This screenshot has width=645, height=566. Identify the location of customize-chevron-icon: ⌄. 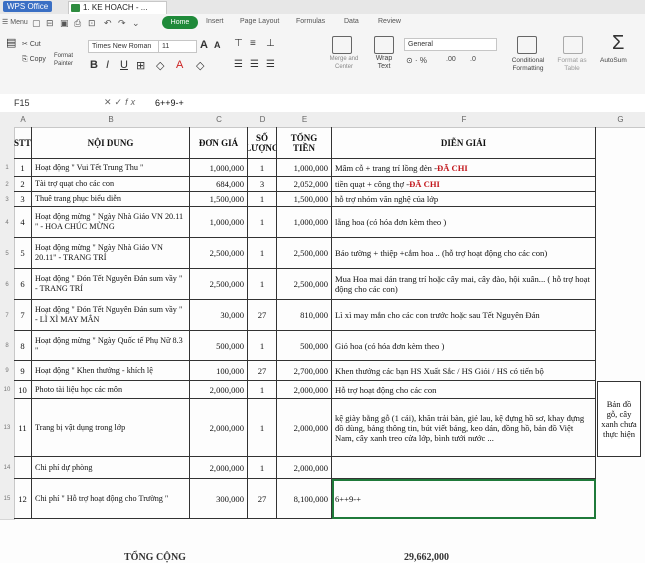
(136, 23).